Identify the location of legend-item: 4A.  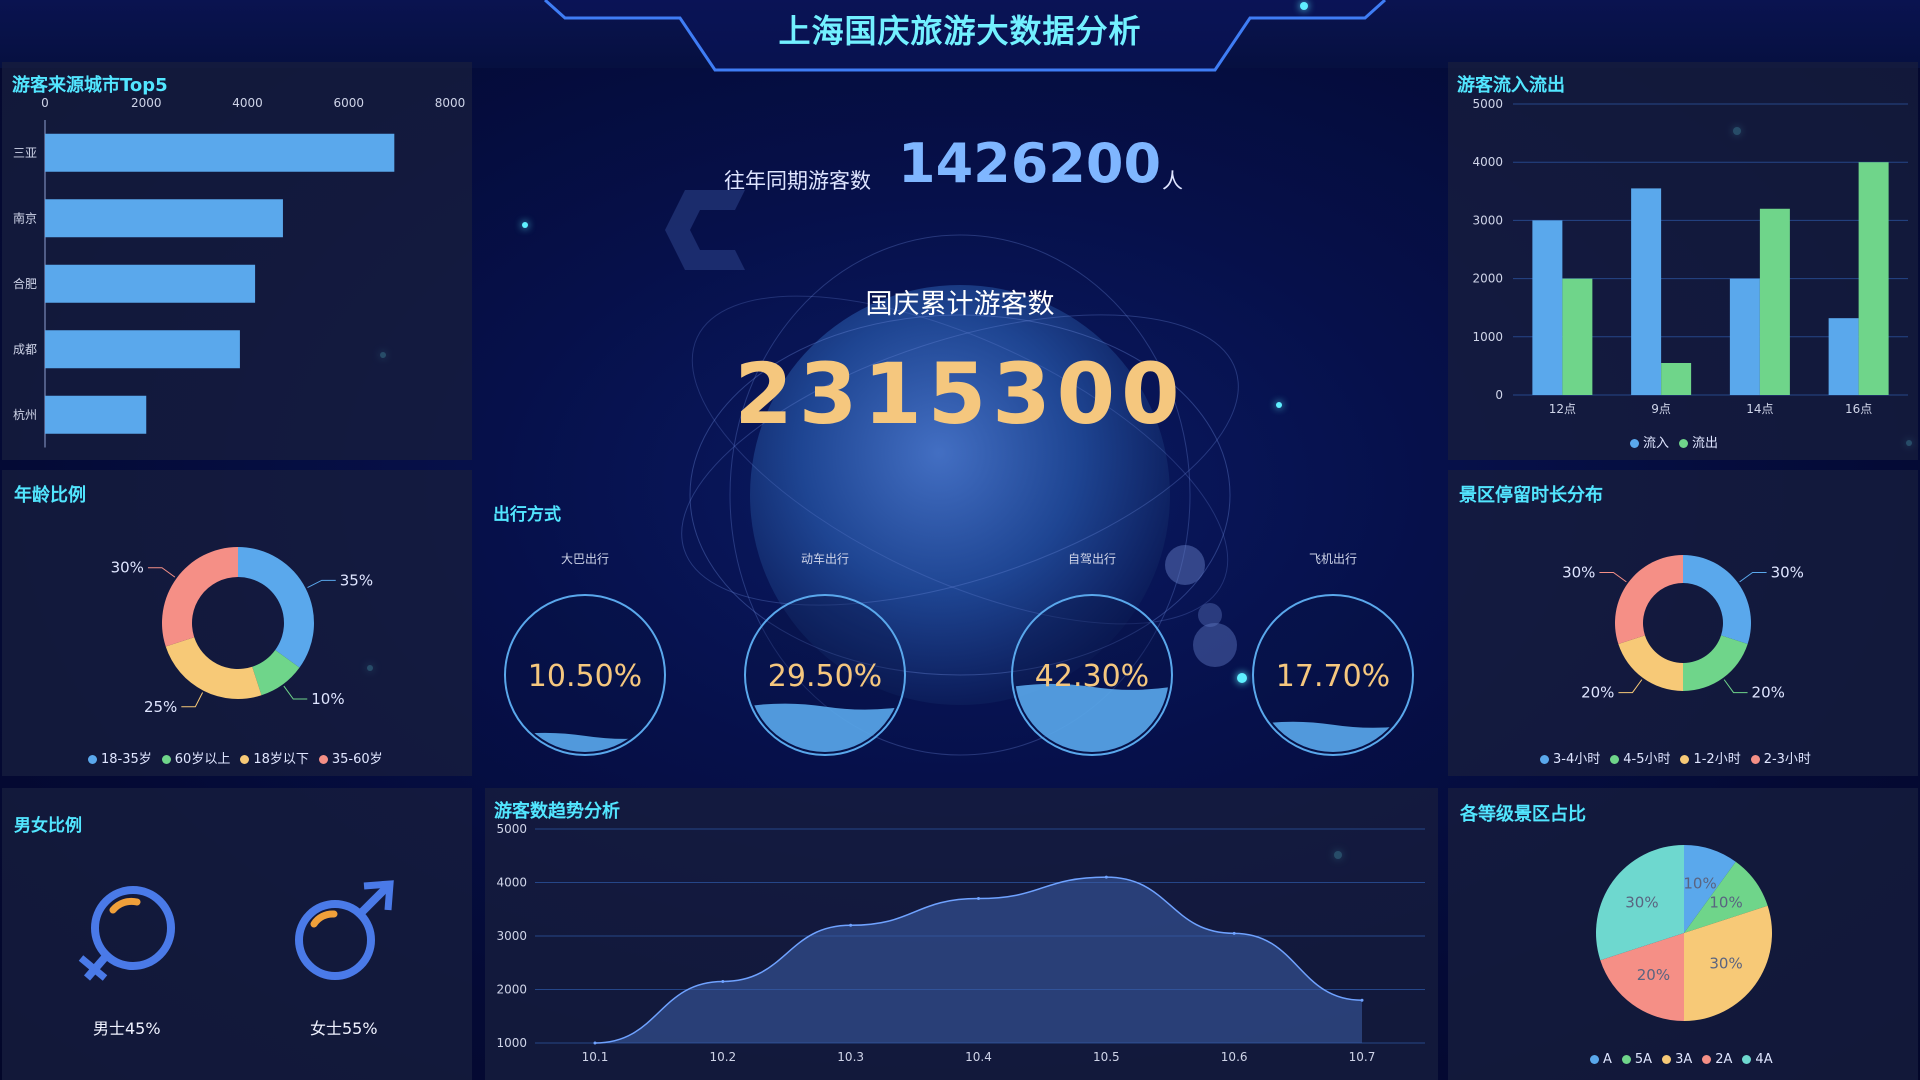
(1757, 1059).